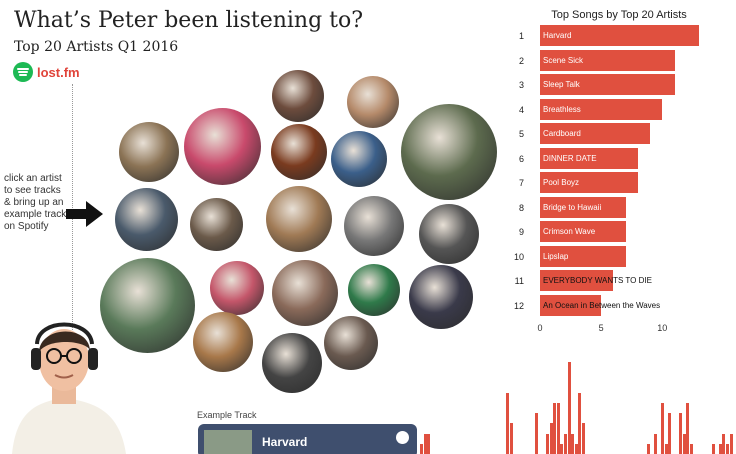  Describe the element at coordinates (602, 305) in the screenshot. I see `song-label: An Ocean in Between the Waves` at that location.